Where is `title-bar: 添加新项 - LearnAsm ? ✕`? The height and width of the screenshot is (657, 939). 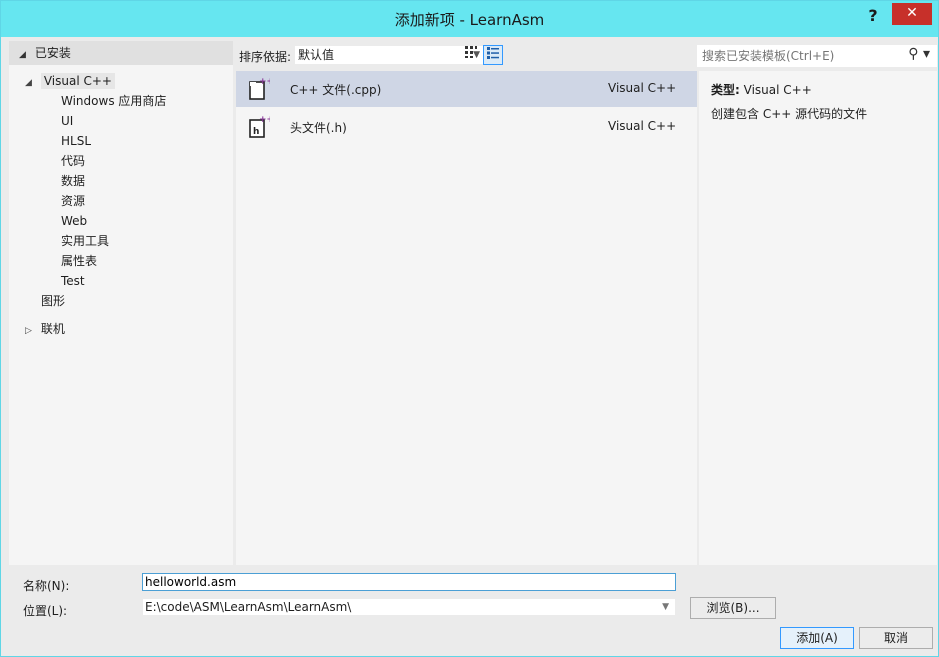 title-bar: 添加新项 - LearnAsm ? ✕ is located at coordinates (469, 19).